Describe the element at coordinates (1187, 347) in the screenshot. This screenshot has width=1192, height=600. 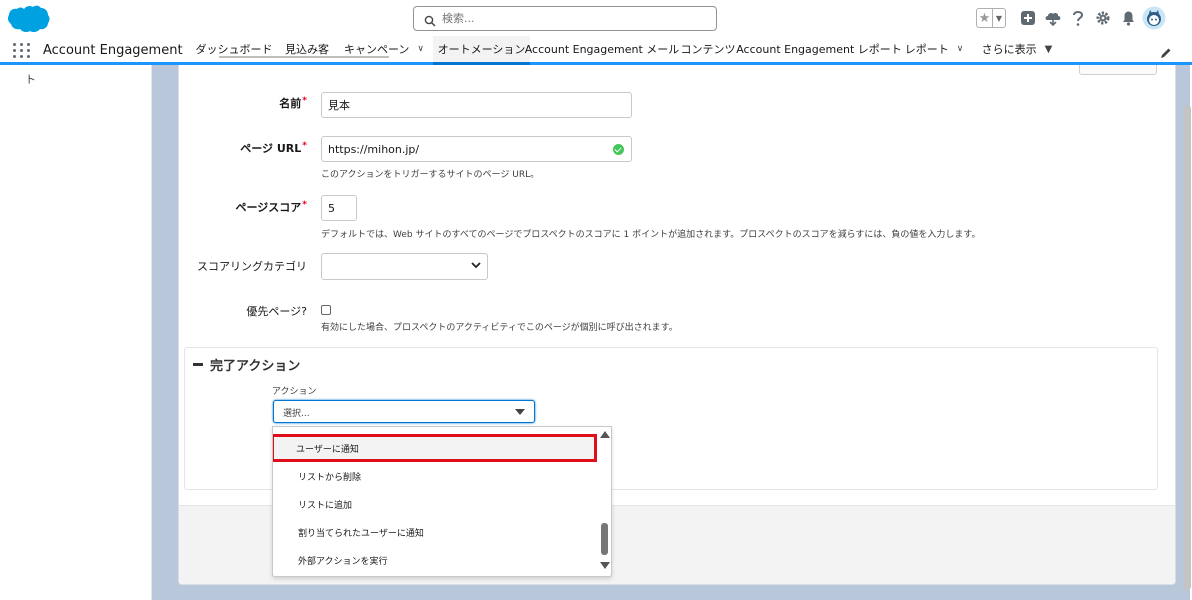
I see `page-scrollbar` at that location.